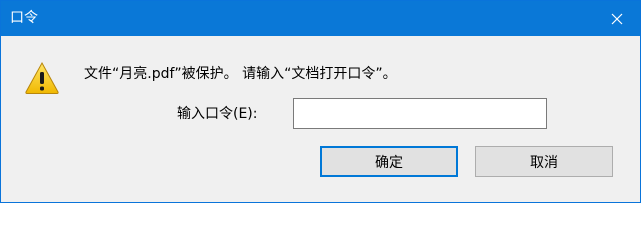 The height and width of the screenshot is (240, 641). What do you see at coordinates (544, 161) in the screenshot?
I see `cancel-button: 取消` at bounding box center [544, 161].